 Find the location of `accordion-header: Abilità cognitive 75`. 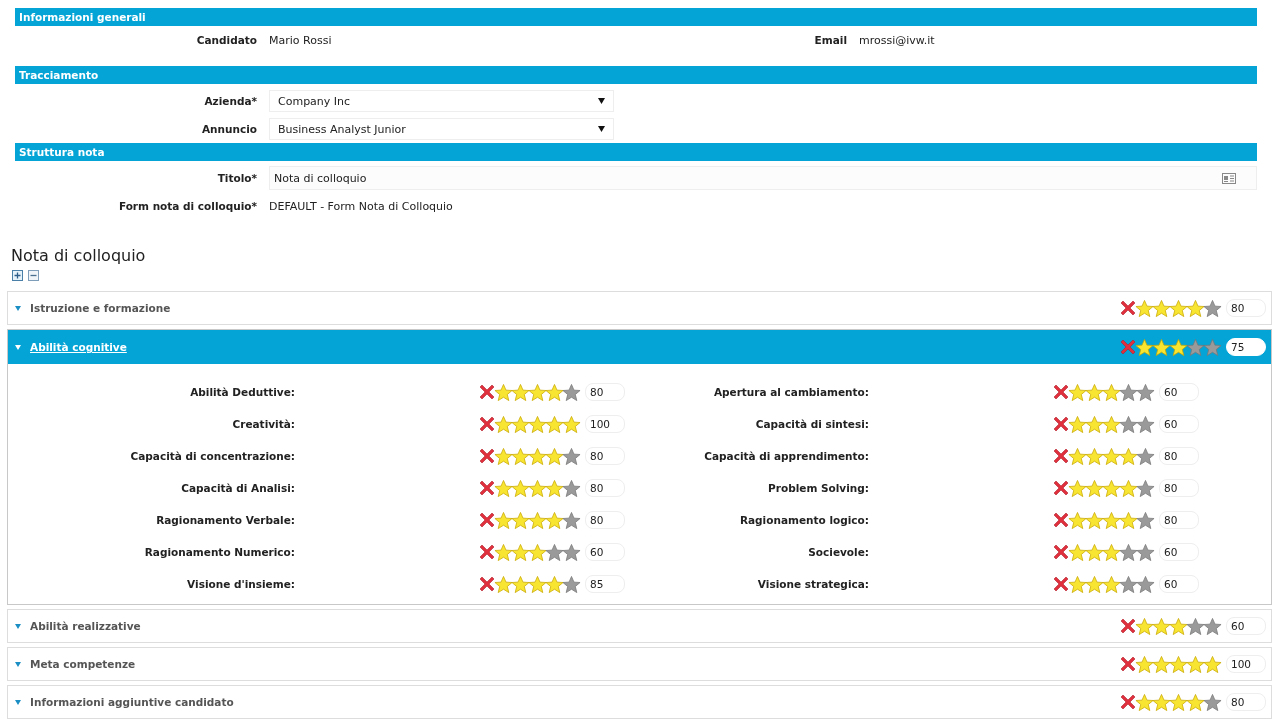

accordion-header: Abilità cognitive 75 is located at coordinates (639, 347).